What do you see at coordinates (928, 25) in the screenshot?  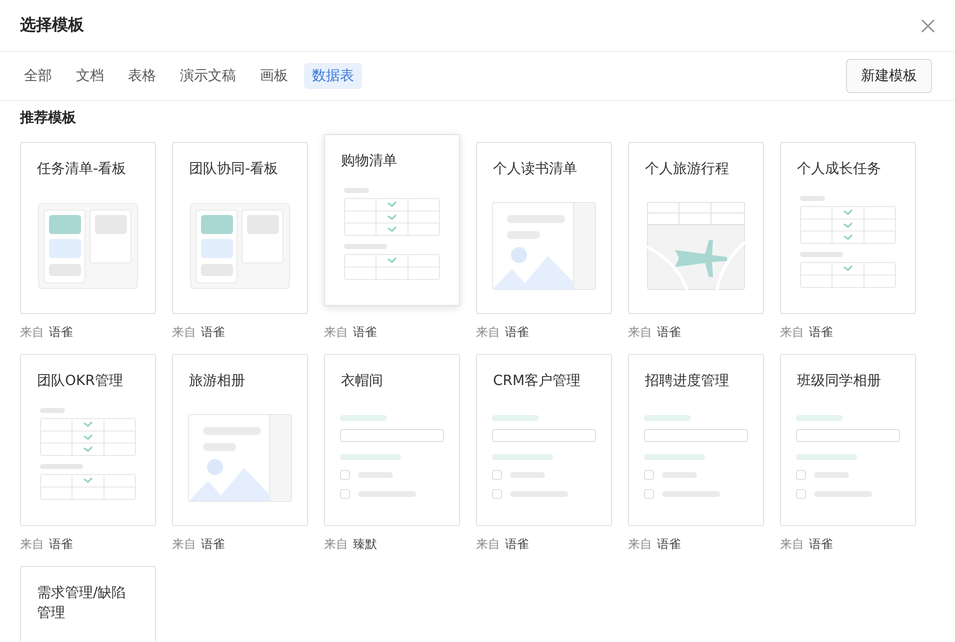 I see `close-icon` at bounding box center [928, 25].